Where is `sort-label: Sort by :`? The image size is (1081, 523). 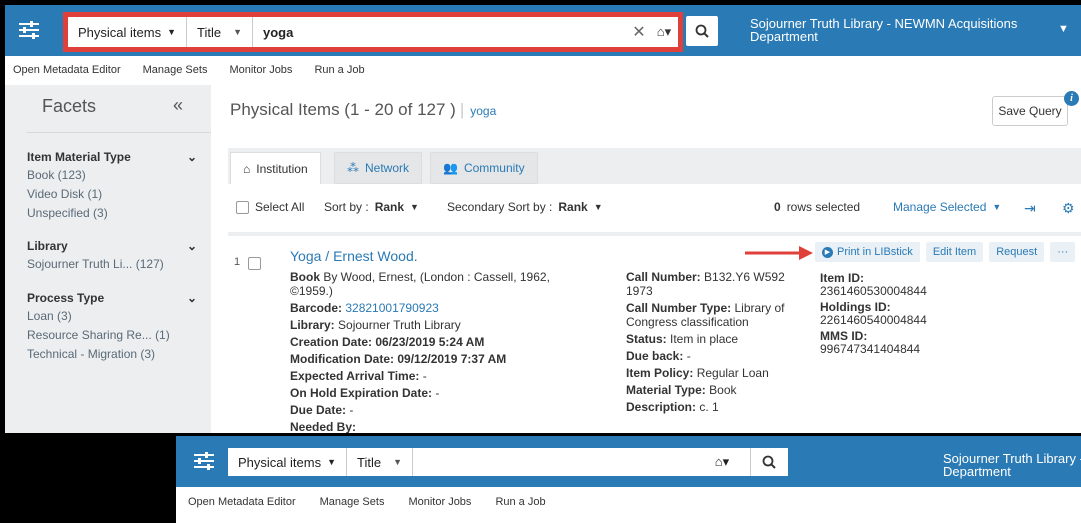 sort-label: Sort by : is located at coordinates (346, 207).